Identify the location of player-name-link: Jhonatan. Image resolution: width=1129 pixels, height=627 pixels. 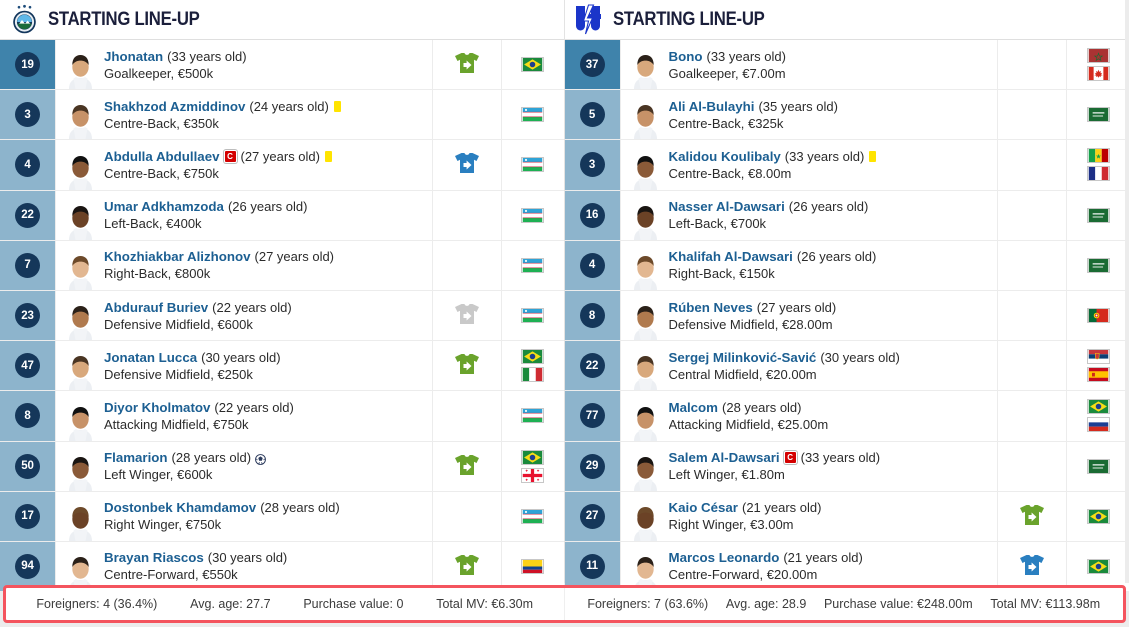
(133, 56).